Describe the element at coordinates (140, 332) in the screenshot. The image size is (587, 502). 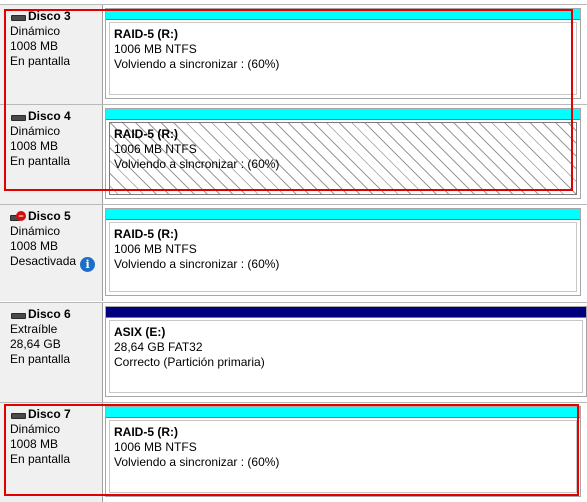
I see `volume-name: ASIX (E:)` at that location.